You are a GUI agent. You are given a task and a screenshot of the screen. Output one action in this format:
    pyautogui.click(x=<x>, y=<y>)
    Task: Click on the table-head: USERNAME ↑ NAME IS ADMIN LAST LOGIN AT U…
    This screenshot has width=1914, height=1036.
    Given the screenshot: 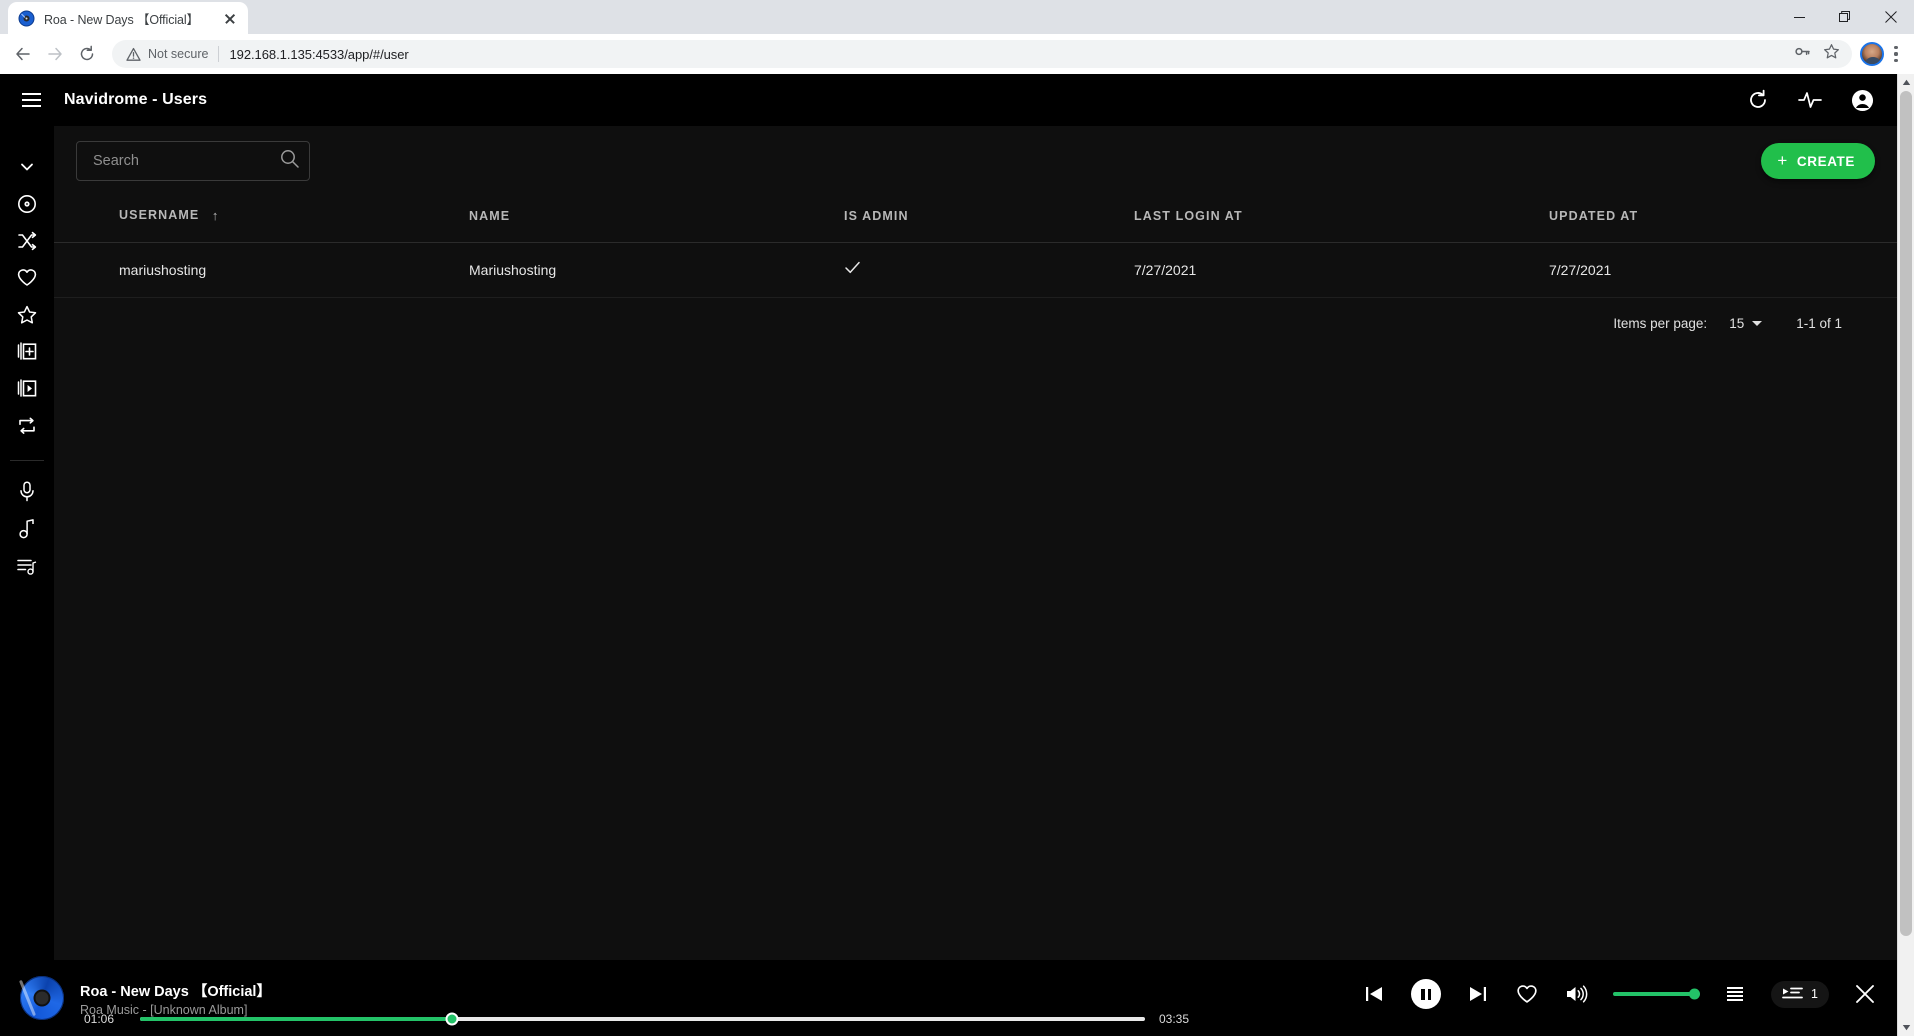 What is the action you would take?
    pyautogui.click(x=975, y=219)
    